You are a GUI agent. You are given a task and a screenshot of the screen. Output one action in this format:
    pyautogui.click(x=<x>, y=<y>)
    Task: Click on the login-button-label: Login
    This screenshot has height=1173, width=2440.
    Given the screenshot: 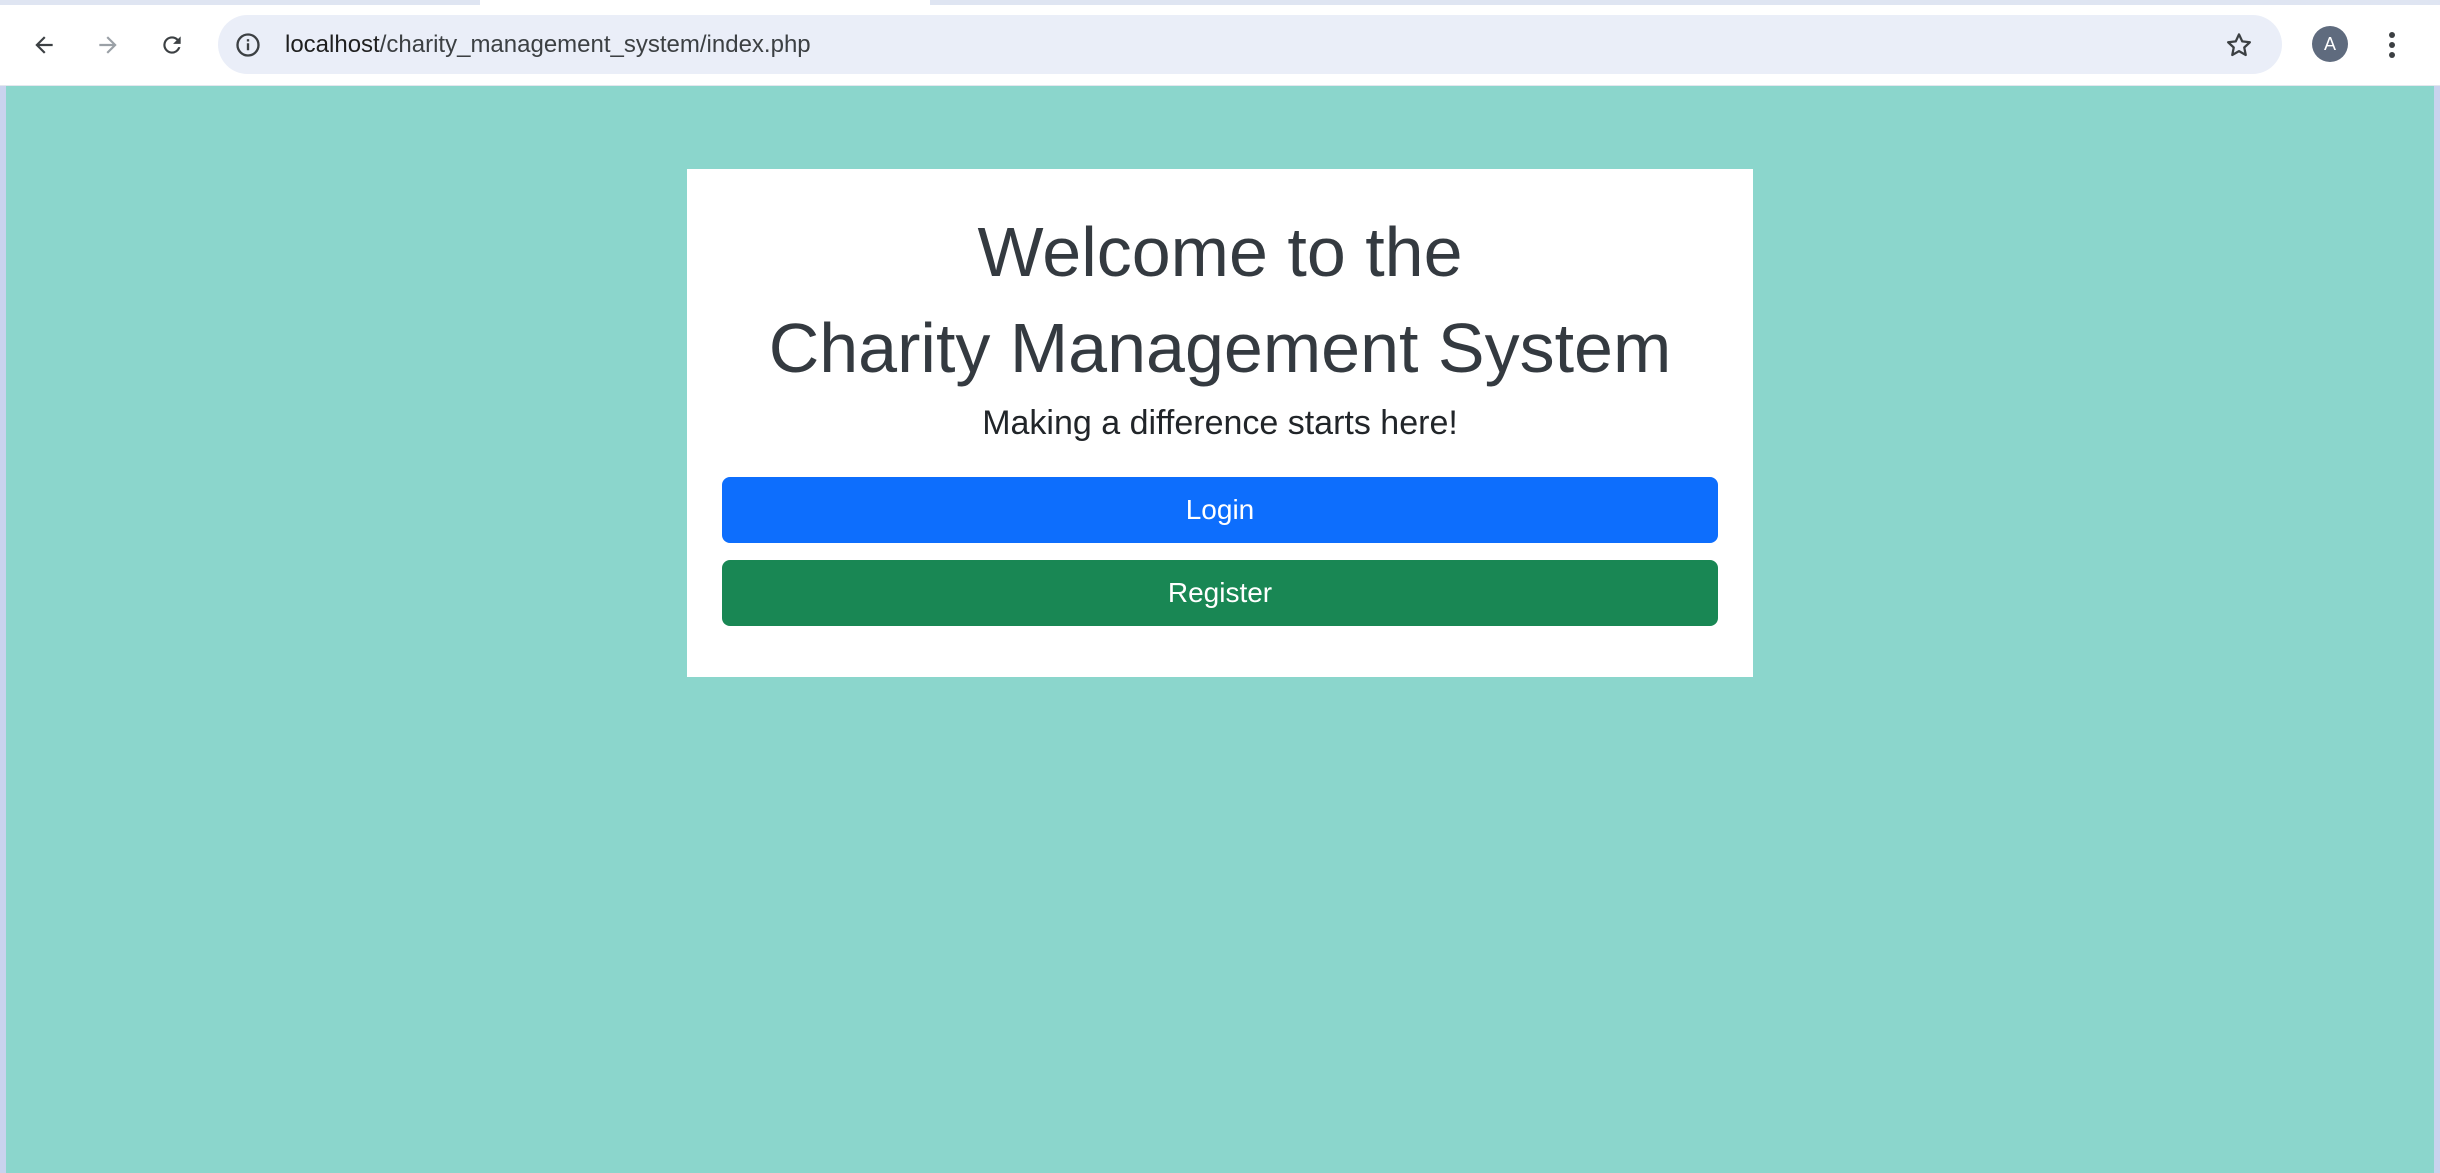 What is the action you would take?
    pyautogui.click(x=1220, y=509)
    